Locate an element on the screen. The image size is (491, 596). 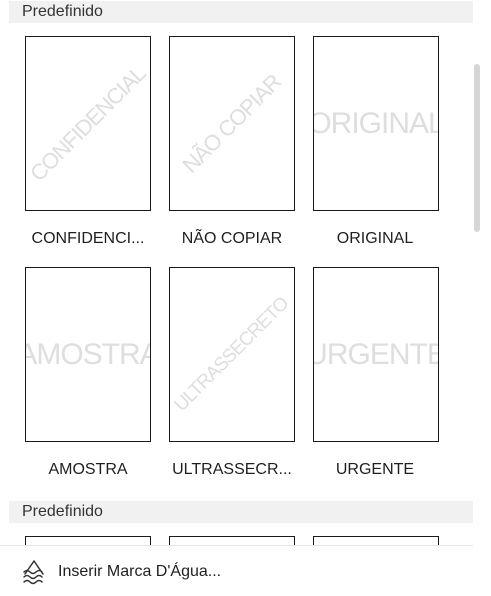
watermark-preview: NÃO COPIAR is located at coordinates (232, 123).